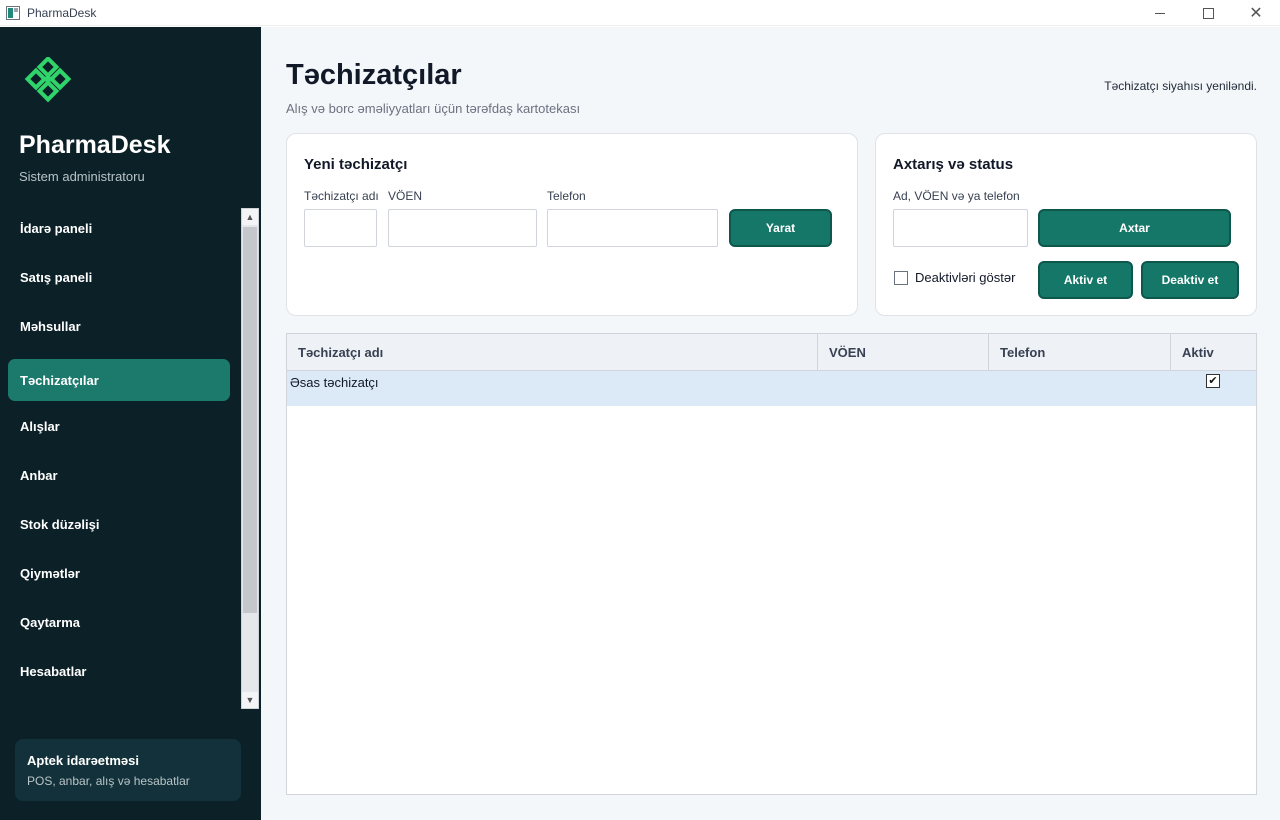  I want to click on table-row: Əsas təchizatçı ✔, so click(771, 388).